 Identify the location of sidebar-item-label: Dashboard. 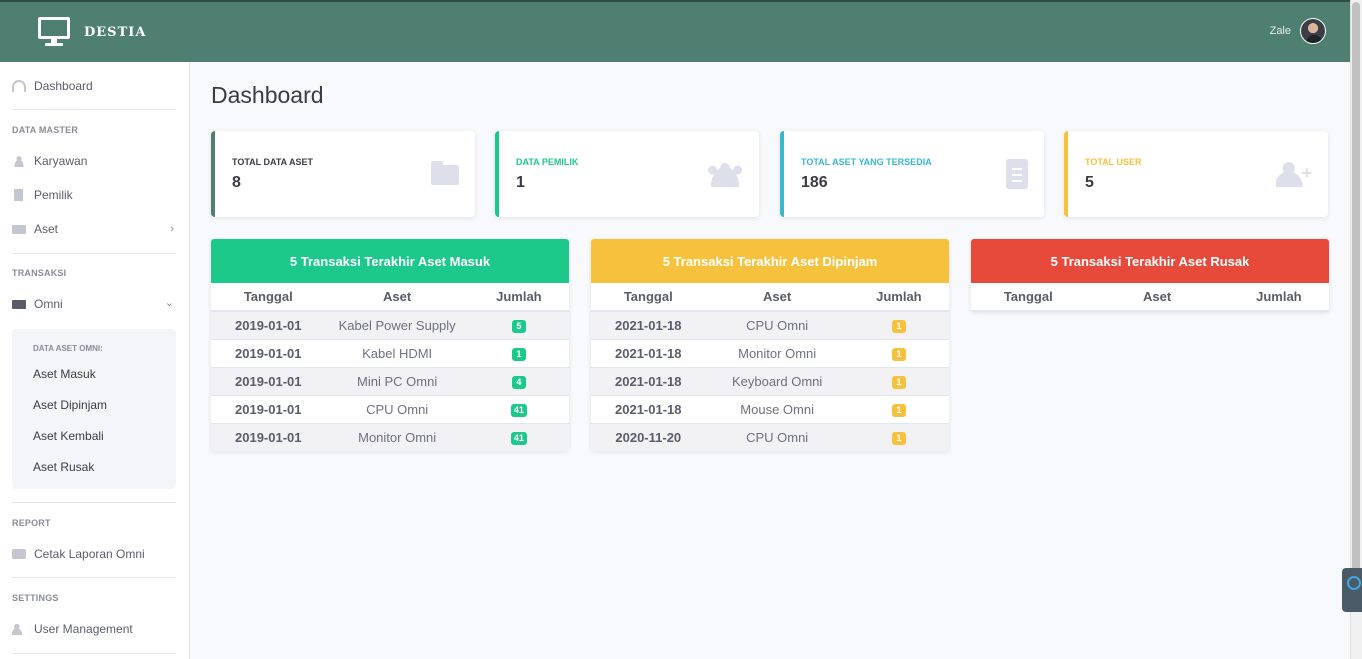
(63, 86).